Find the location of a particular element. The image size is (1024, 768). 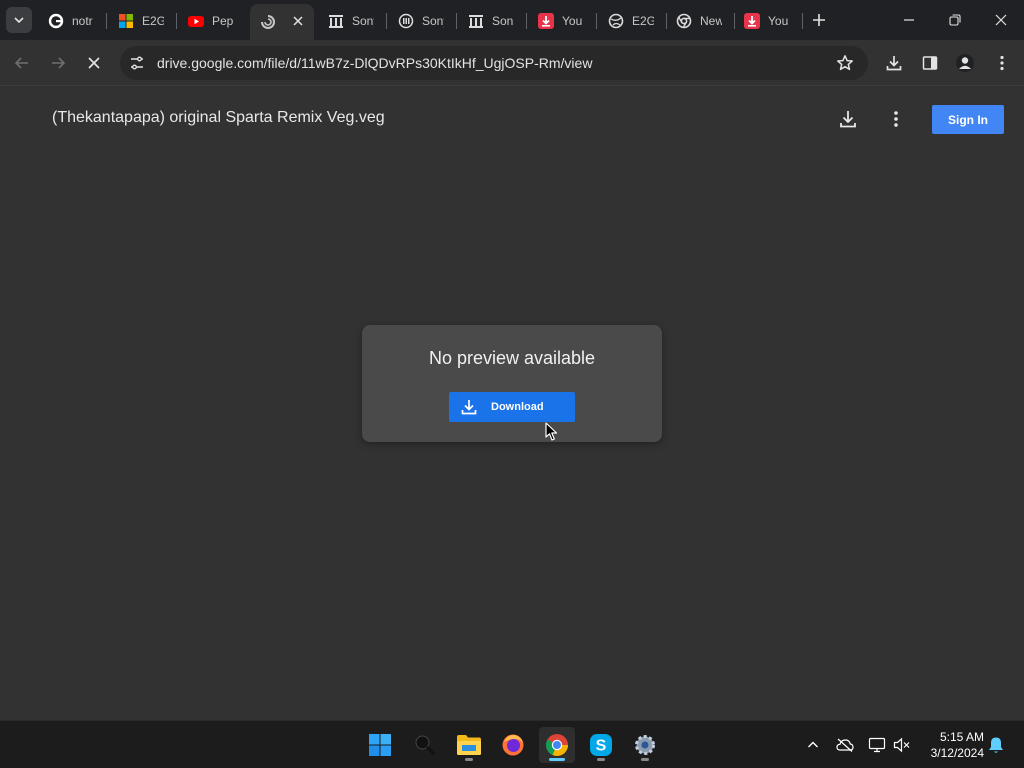

start-button is located at coordinates (380, 745).